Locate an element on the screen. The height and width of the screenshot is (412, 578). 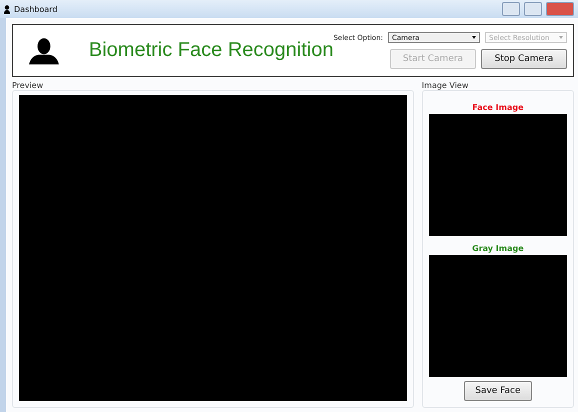
maximize-button is located at coordinates (533, 9).